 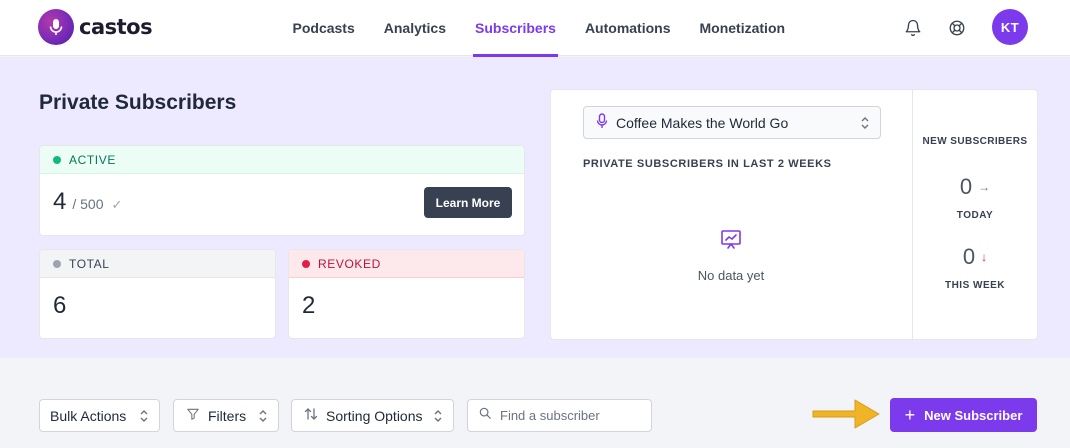 I want to click on active-count-value: 4, so click(x=60, y=201).